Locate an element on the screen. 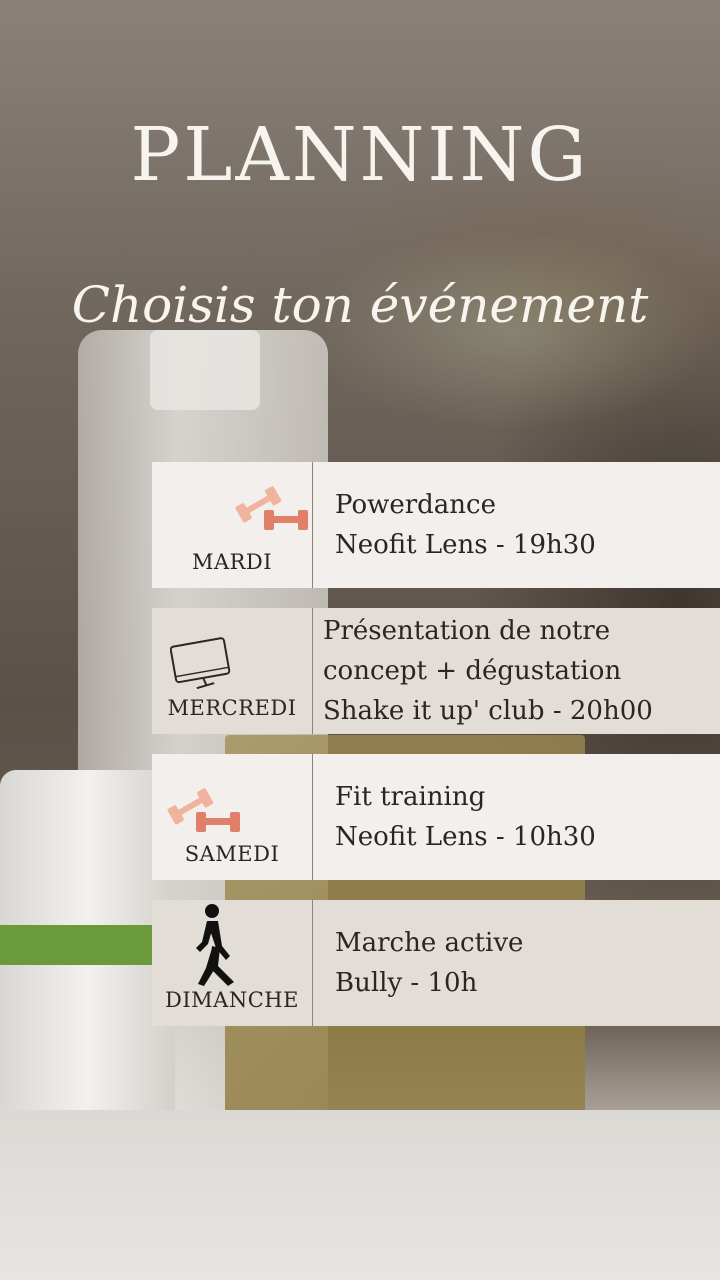 This screenshot has height=1280, width=720. event-row-samedi: SAMEDI Fit training Neofit Lens - 10h30 is located at coordinates (436, 817).